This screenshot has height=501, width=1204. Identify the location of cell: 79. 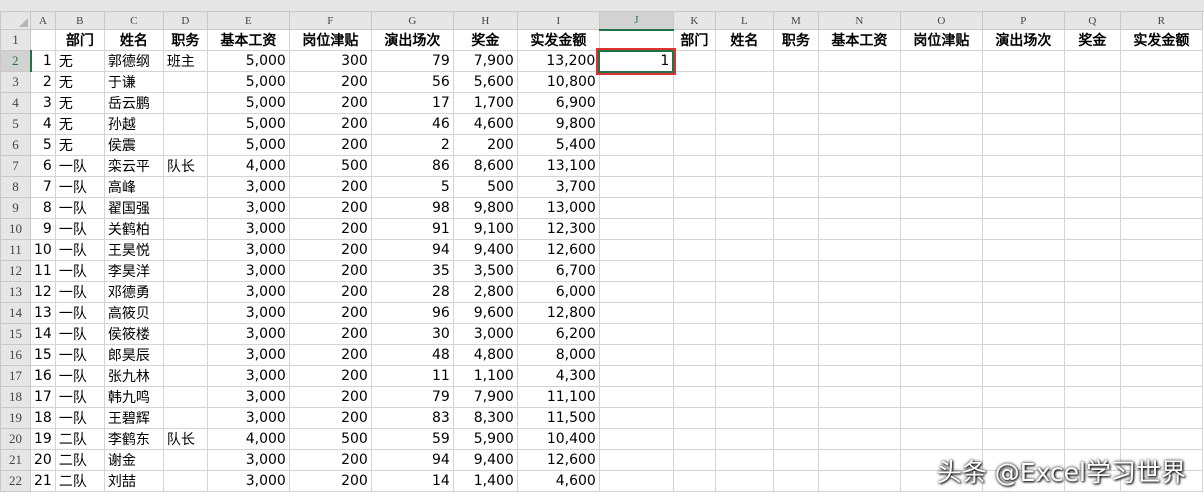
(412, 61).